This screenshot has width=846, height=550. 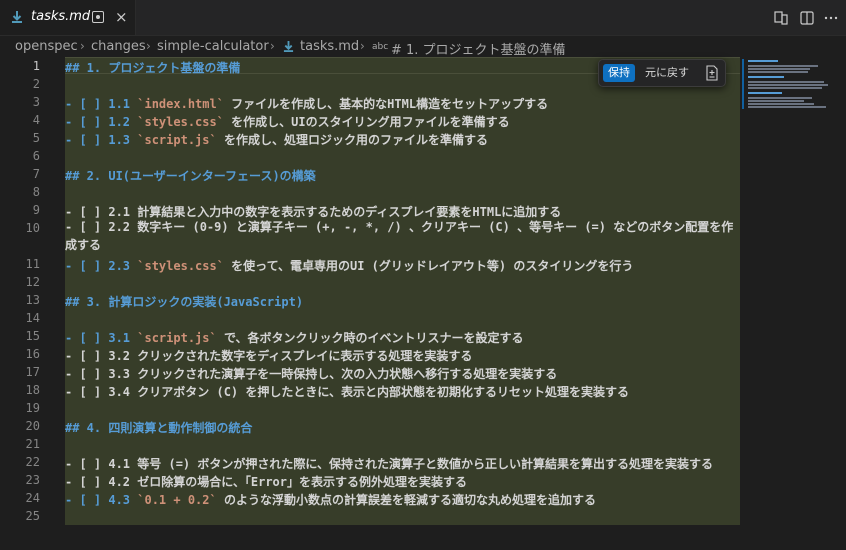 What do you see at coordinates (190, 176) in the screenshot?
I see `code-line-heading: ## 2. UI(ユーザーインターフェース)の構築` at bounding box center [190, 176].